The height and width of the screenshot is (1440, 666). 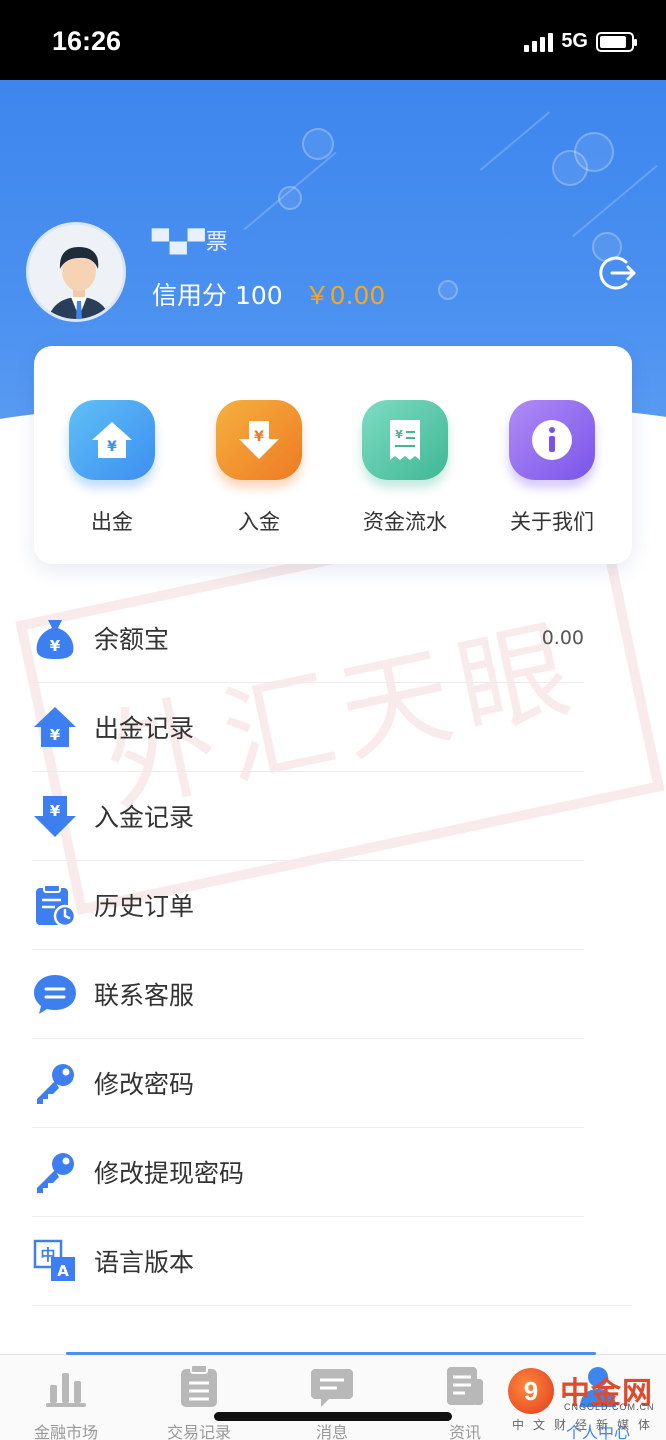 I want to click on money-bag-icon: ¥, so click(x=55, y=638).